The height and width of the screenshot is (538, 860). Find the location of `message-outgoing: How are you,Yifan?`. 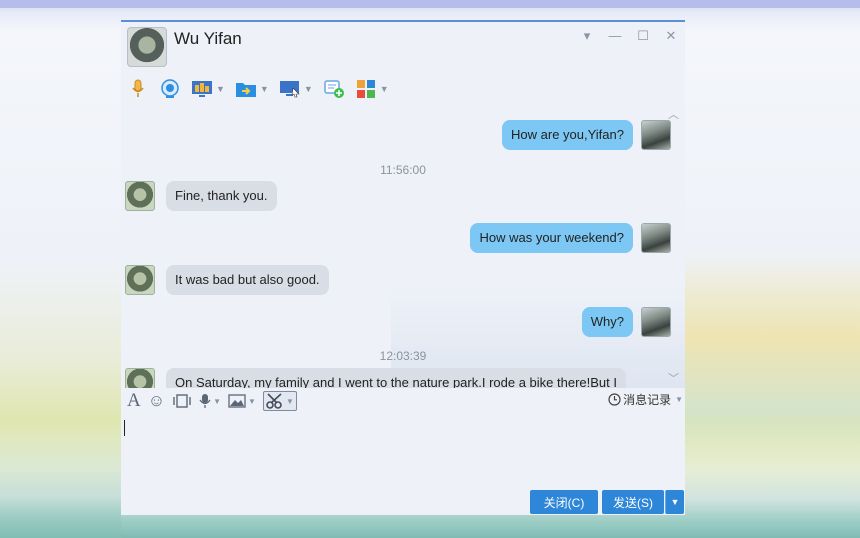

message-outgoing: How are you,Yifan? is located at coordinates (586, 135).